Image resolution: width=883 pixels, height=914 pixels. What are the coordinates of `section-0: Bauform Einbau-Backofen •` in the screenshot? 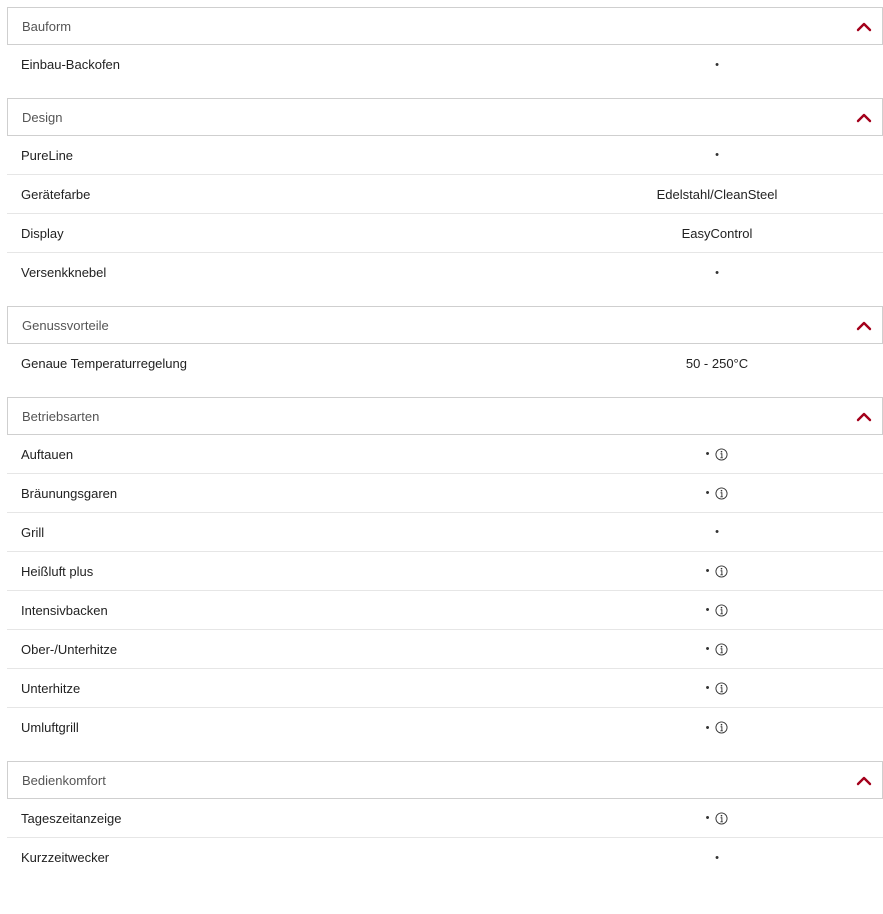 It's located at (441, 45).